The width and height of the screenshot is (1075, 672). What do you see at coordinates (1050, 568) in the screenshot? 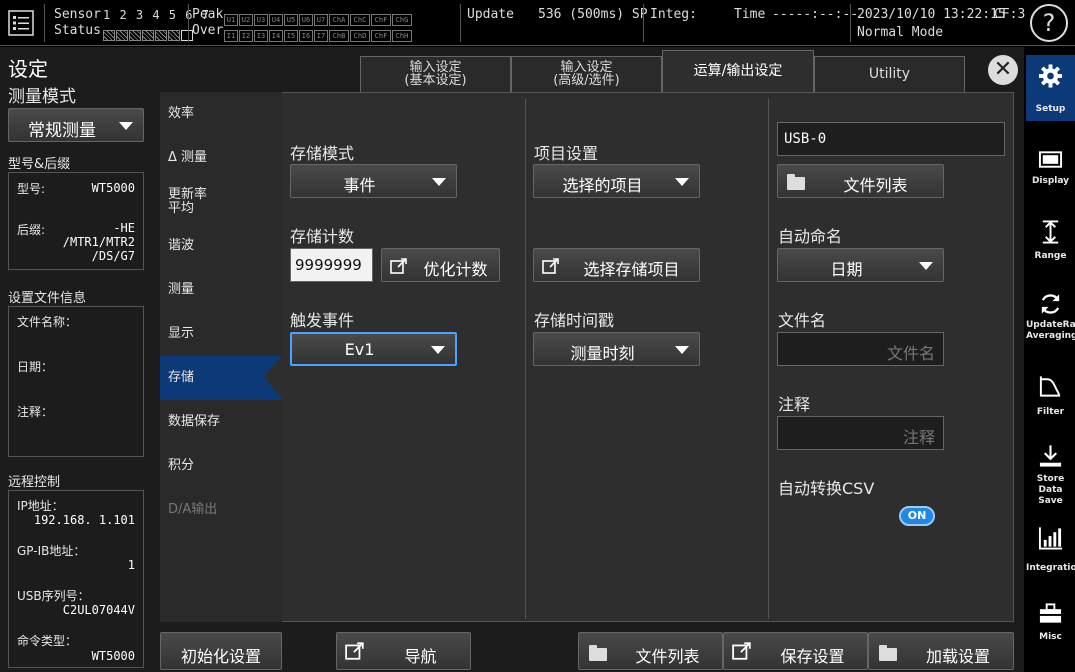
I see `sidebar-label: Integration` at bounding box center [1050, 568].